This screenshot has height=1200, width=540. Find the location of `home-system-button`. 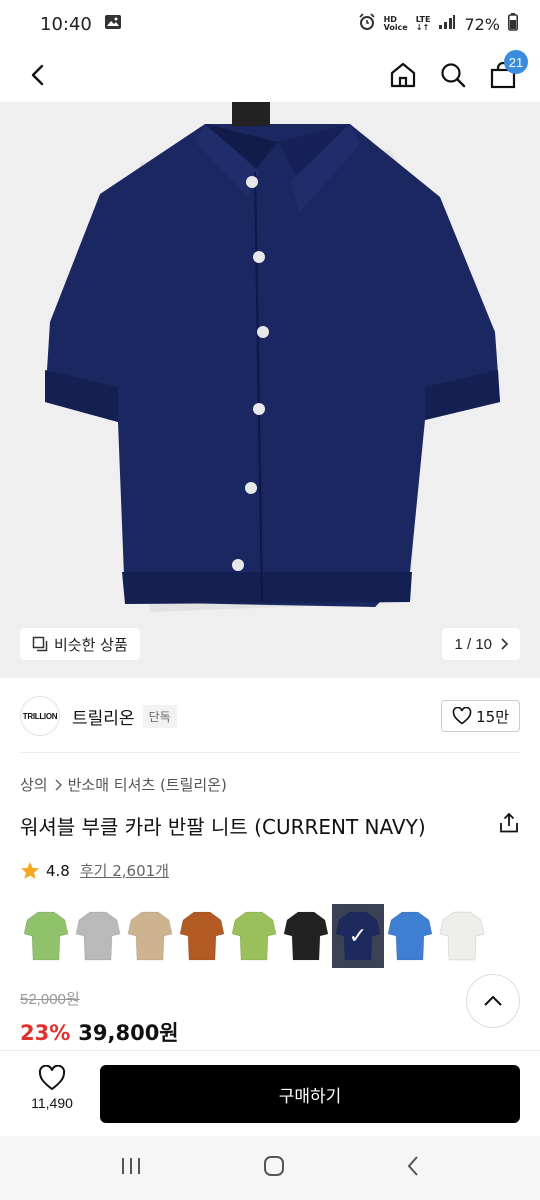

home-system-button is located at coordinates (274, 1168).